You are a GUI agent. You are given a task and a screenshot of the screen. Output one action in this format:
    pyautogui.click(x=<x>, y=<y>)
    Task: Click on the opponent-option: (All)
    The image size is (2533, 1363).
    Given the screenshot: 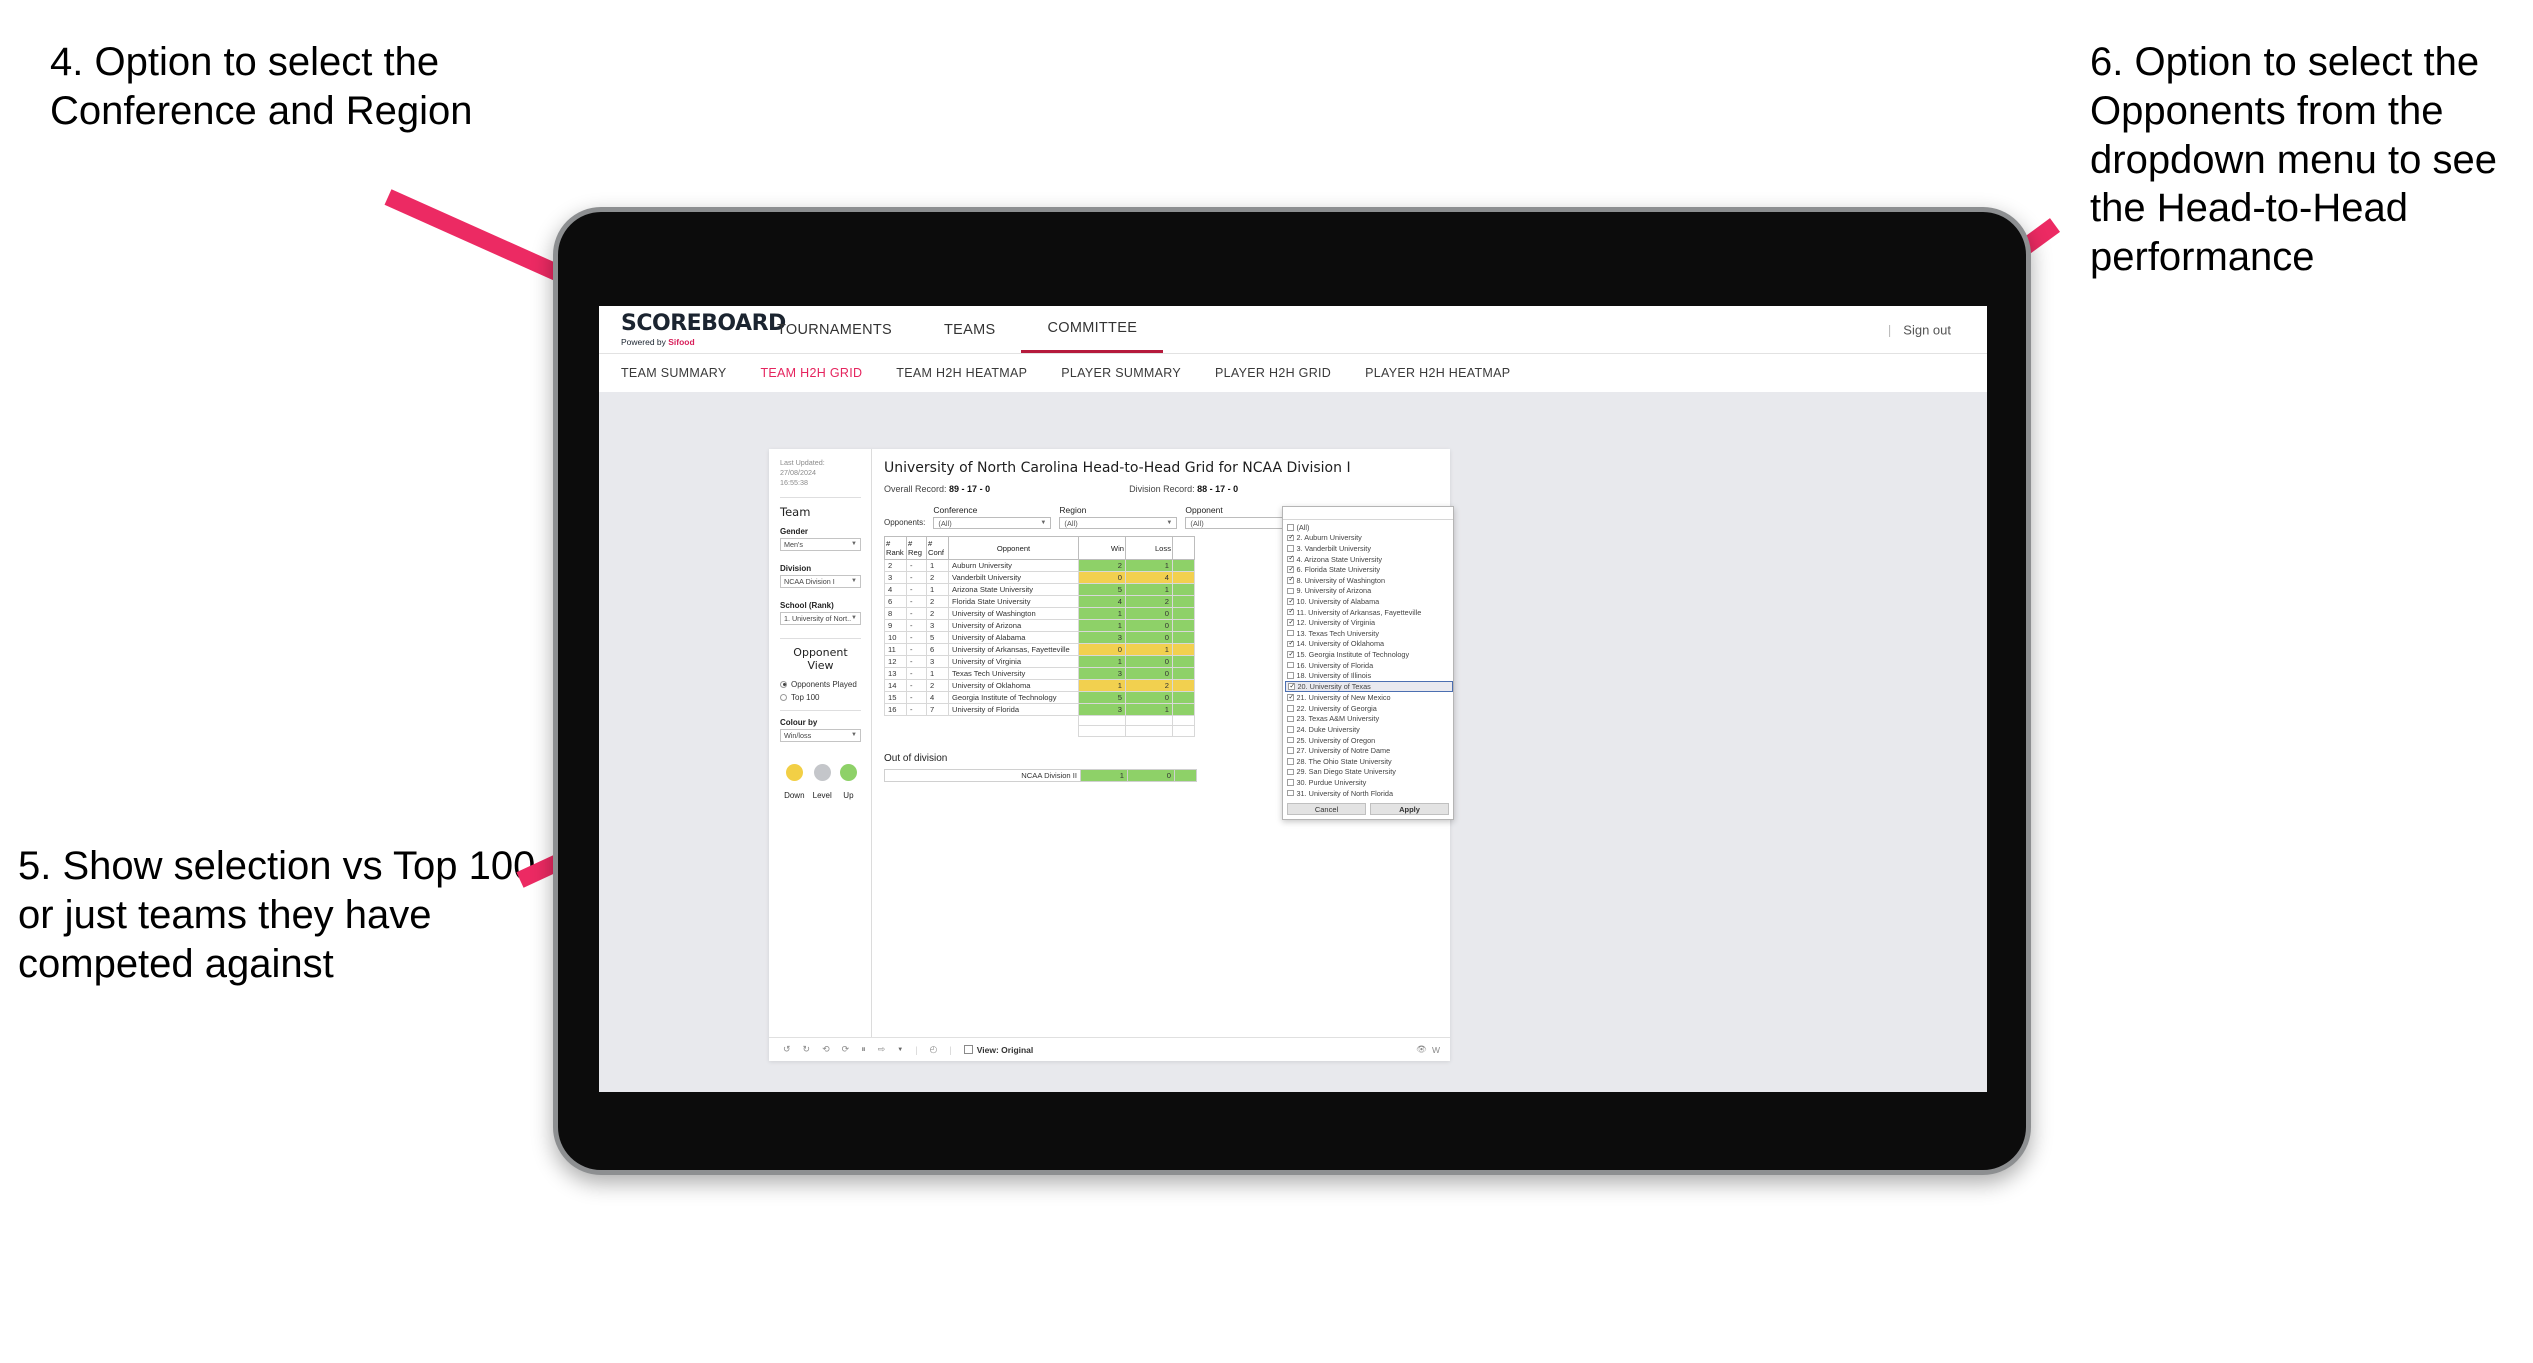 What is the action you would take?
    pyautogui.click(x=1369, y=527)
    